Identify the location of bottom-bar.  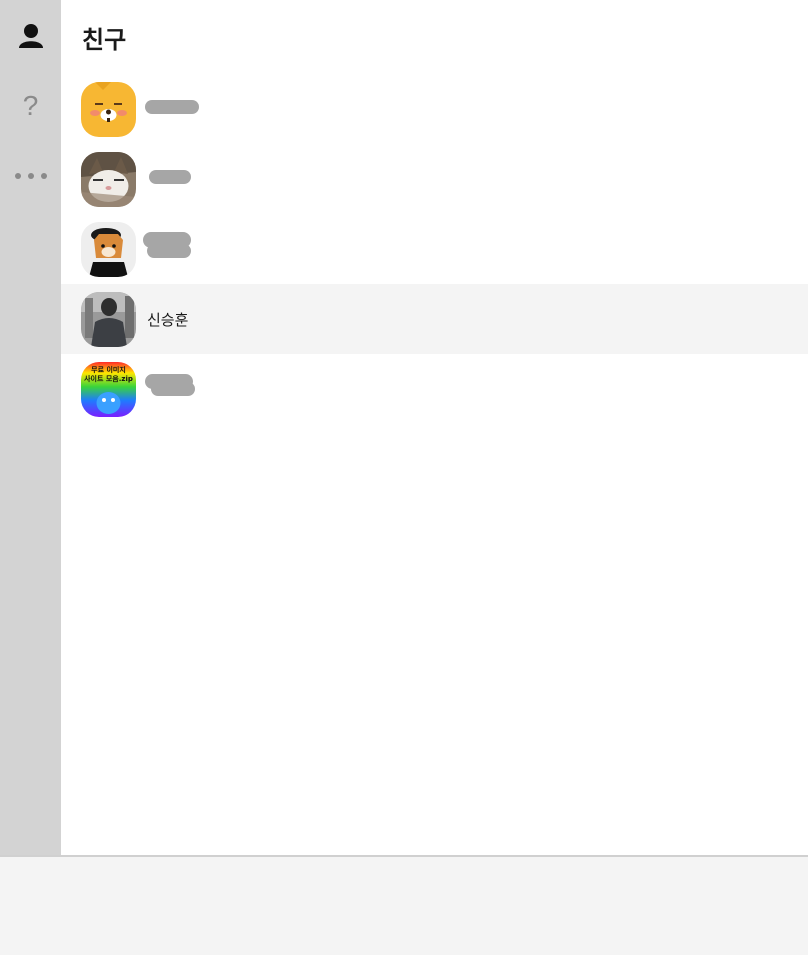
(404, 905).